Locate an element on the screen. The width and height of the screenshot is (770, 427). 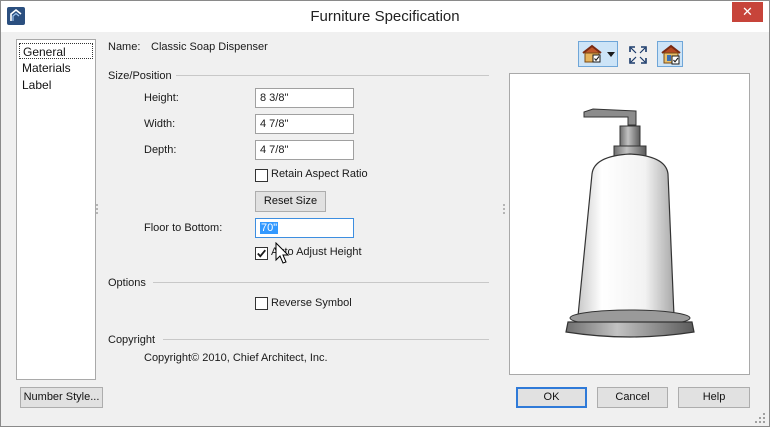
title-bar: Furniture Specification ✕ is located at coordinates (385, 16).